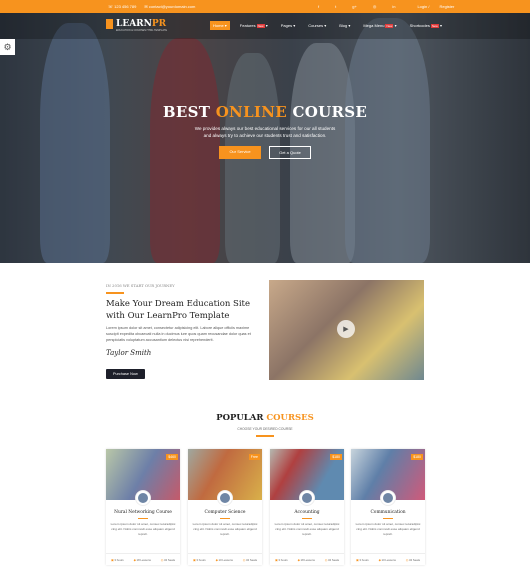 This screenshot has width=530, height=570. I want to click on nav-label: Mega Menu, so click(374, 25).